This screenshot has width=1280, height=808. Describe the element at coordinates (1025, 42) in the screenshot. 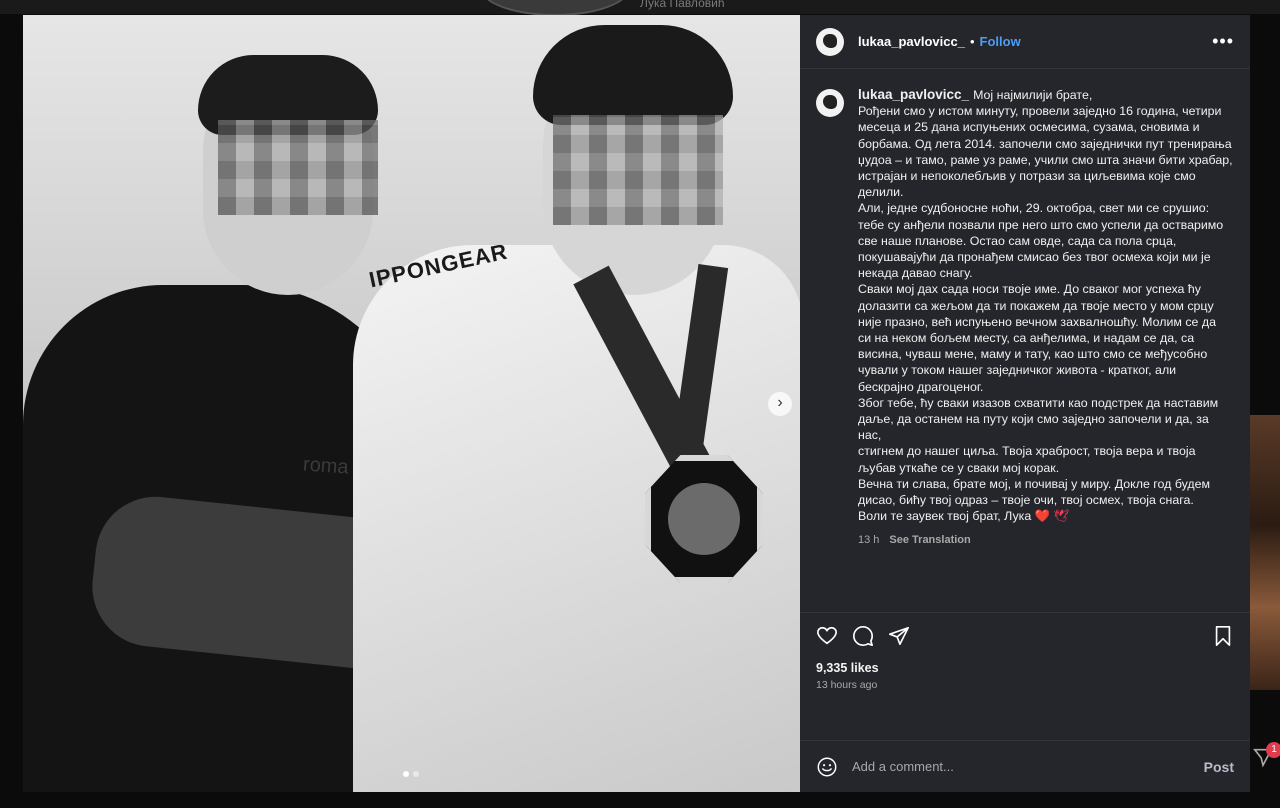

I see `post-header: lukaa_pavlovicc_ • Follow •••` at that location.